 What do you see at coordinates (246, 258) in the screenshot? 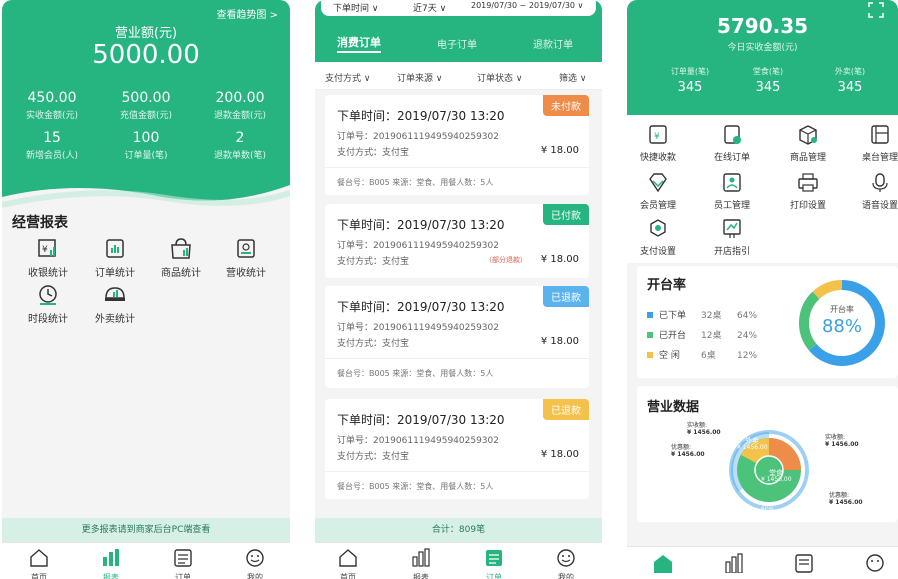
I see `report-revenue: 营收统计` at bounding box center [246, 258].